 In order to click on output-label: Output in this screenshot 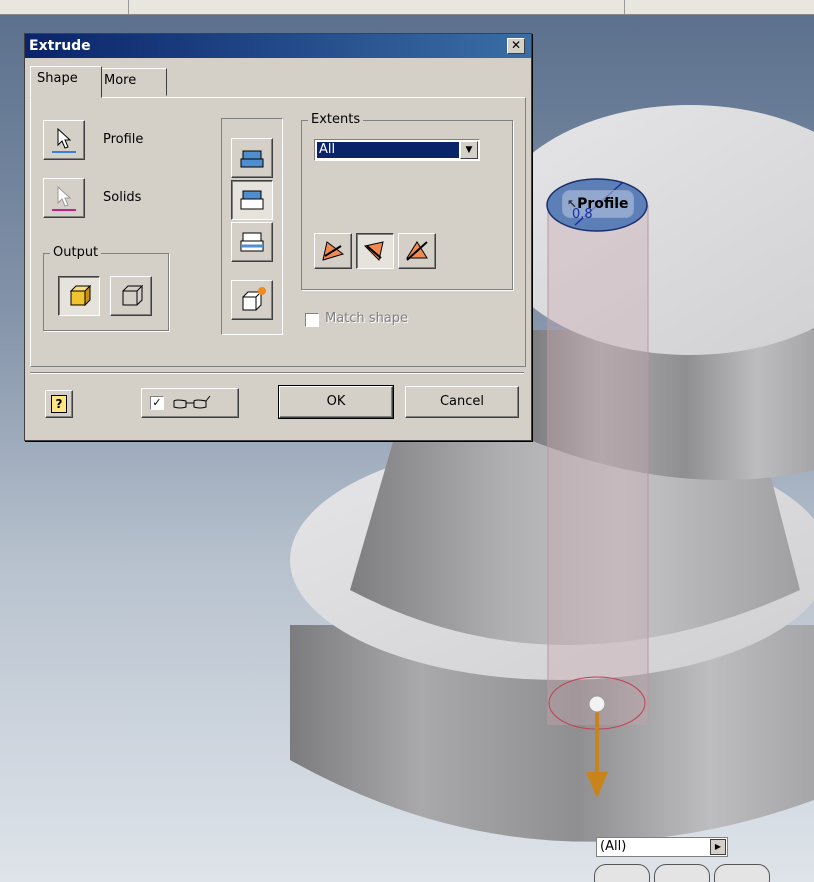, I will do `click(76, 252)`.